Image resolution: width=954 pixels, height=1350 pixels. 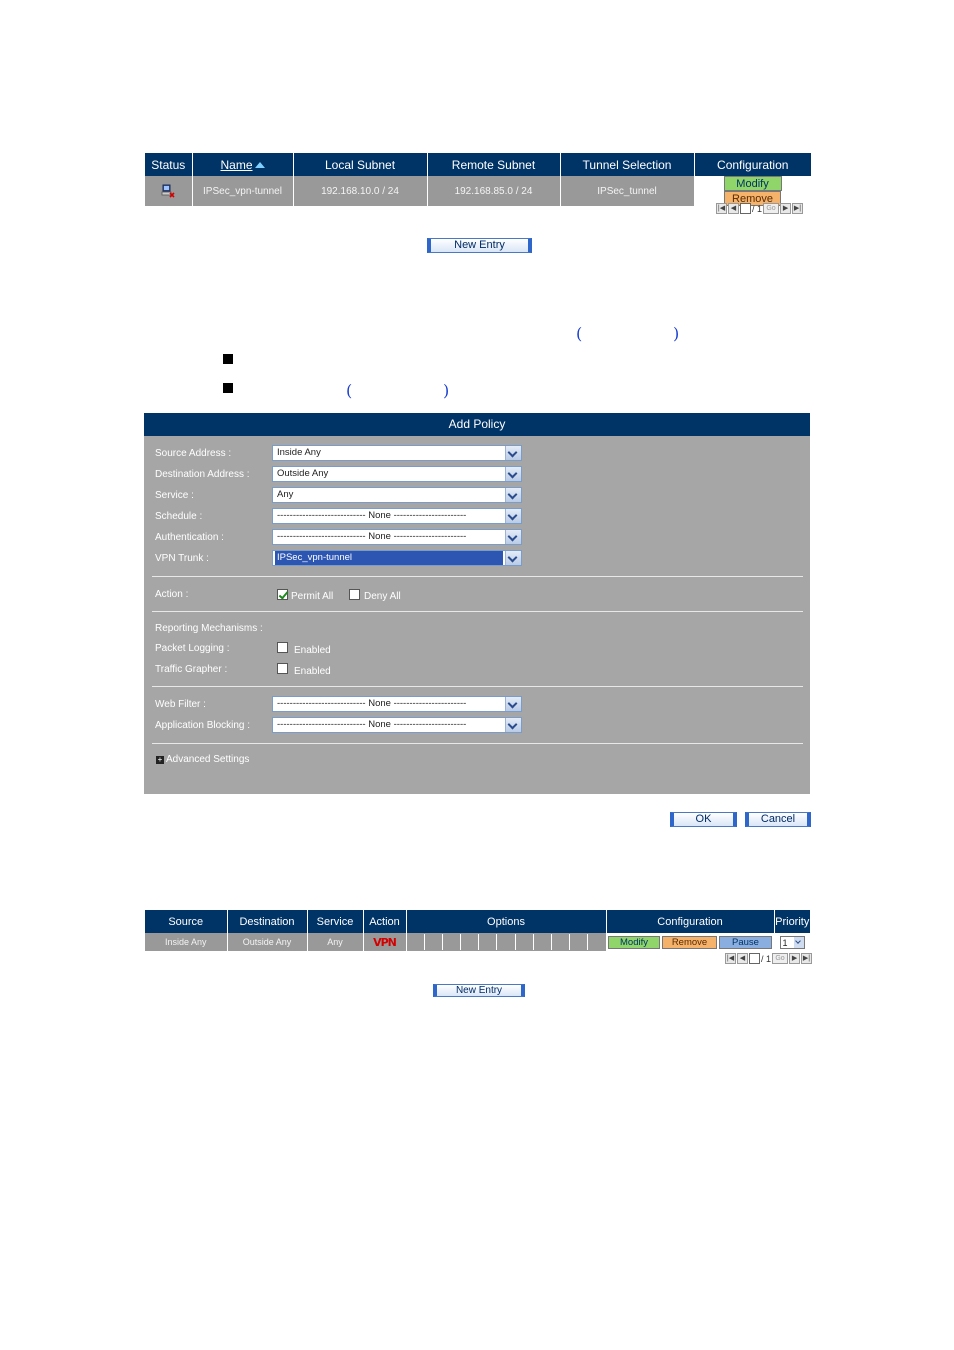 What do you see at coordinates (360, 164) in the screenshot?
I see `header-local-subnet: Local Subnet` at bounding box center [360, 164].